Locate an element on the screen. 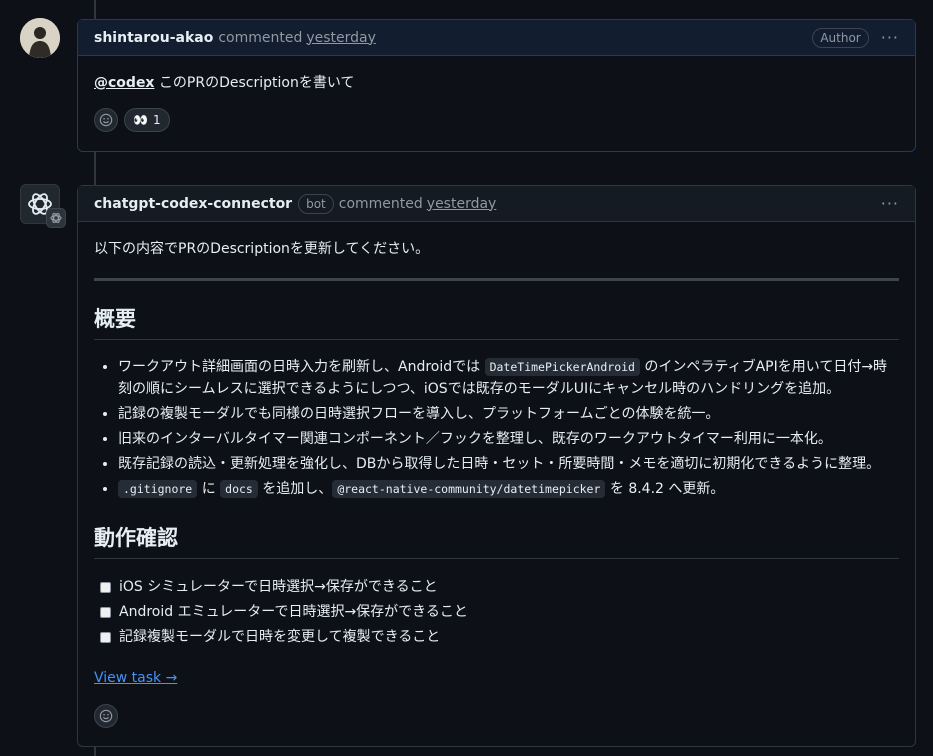 This screenshot has height=756, width=933. task-item: 記録複製モーダルで日時を変更して複製できること is located at coordinates (499, 637).